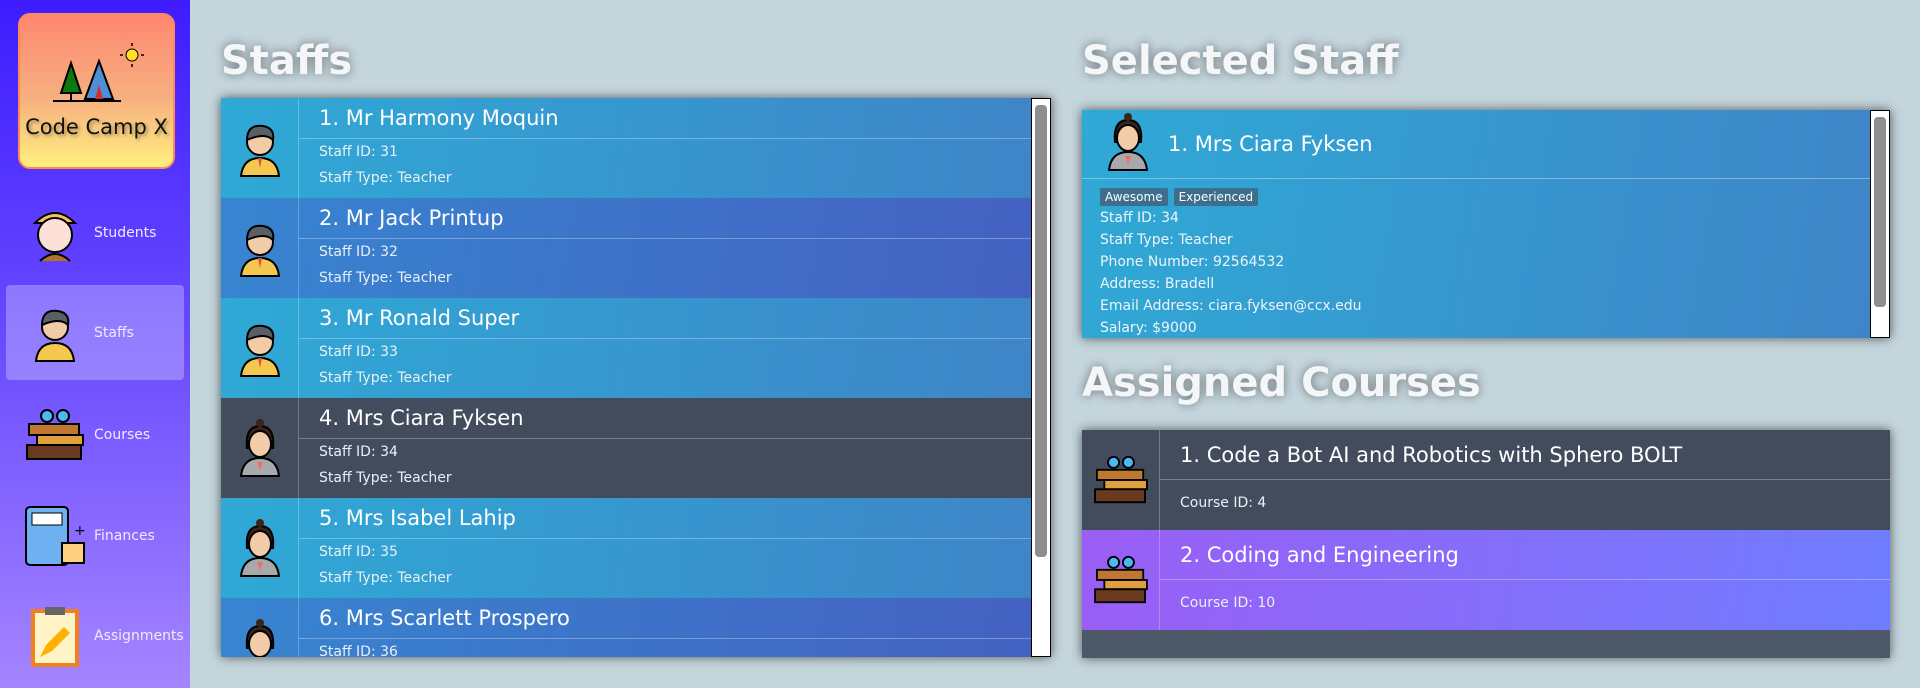  Describe the element at coordinates (55, 636) in the screenshot. I see `clipboard-icon` at that location.